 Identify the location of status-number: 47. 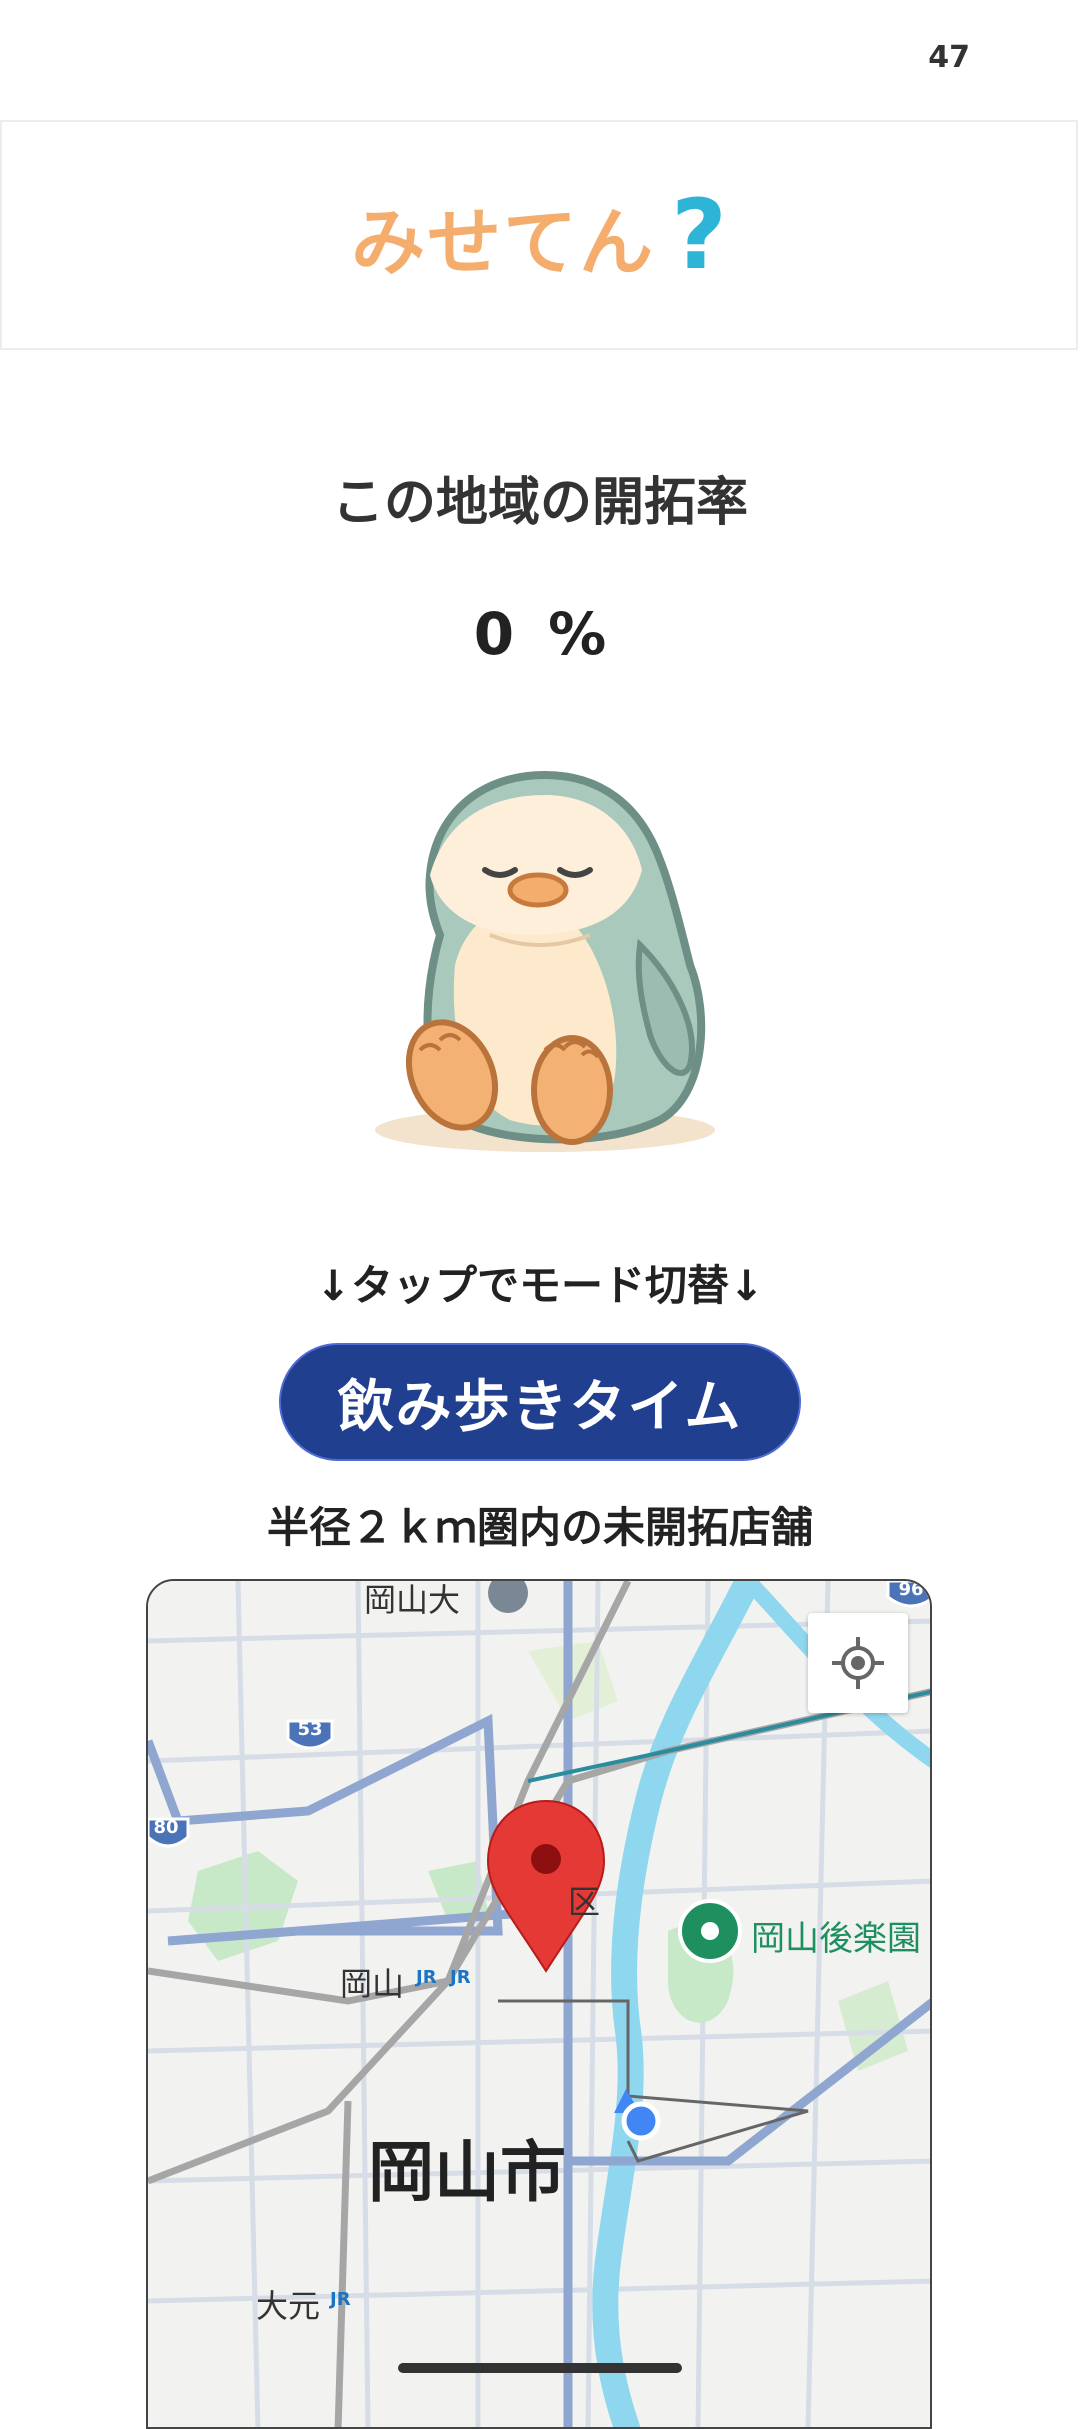
(949, 57).